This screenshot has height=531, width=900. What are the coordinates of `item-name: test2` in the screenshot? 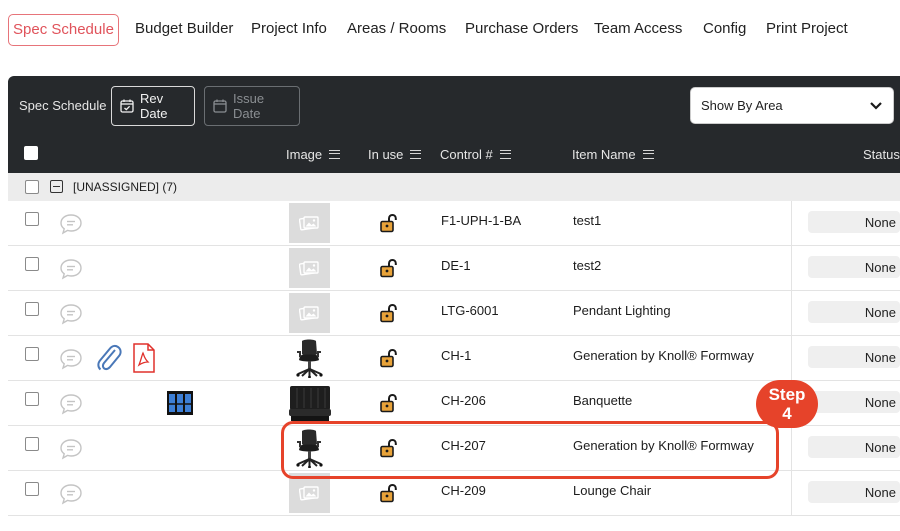 It's located at (587, 265).